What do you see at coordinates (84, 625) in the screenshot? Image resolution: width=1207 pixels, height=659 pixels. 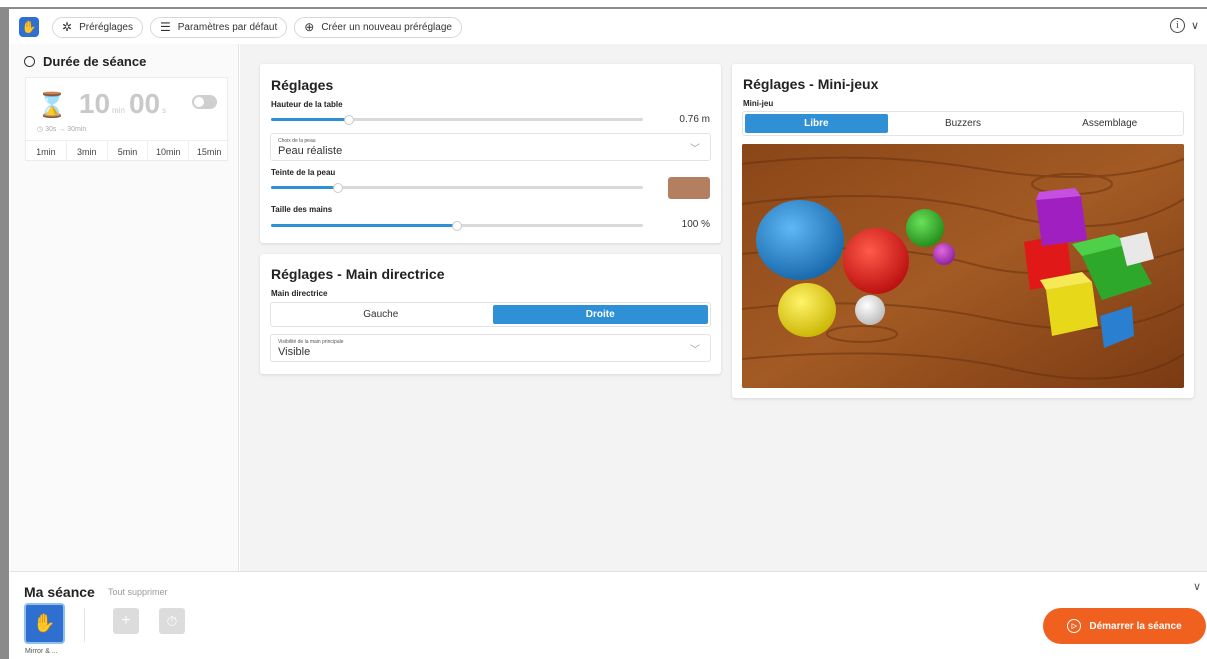 I see `divider` at bounding box center [84, 625].